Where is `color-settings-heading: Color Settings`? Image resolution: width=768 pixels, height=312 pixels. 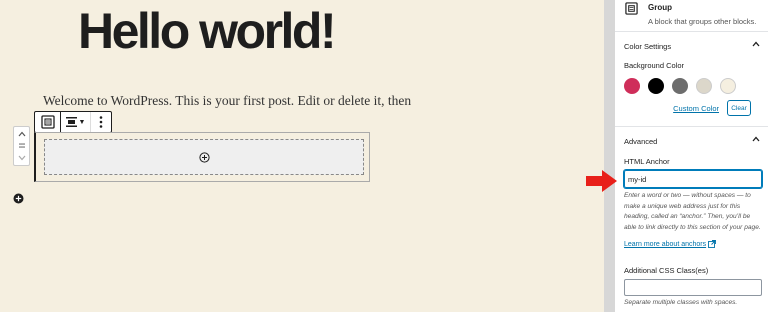 color-settings-heading: Color Settings is located at coordinates (648, 46).